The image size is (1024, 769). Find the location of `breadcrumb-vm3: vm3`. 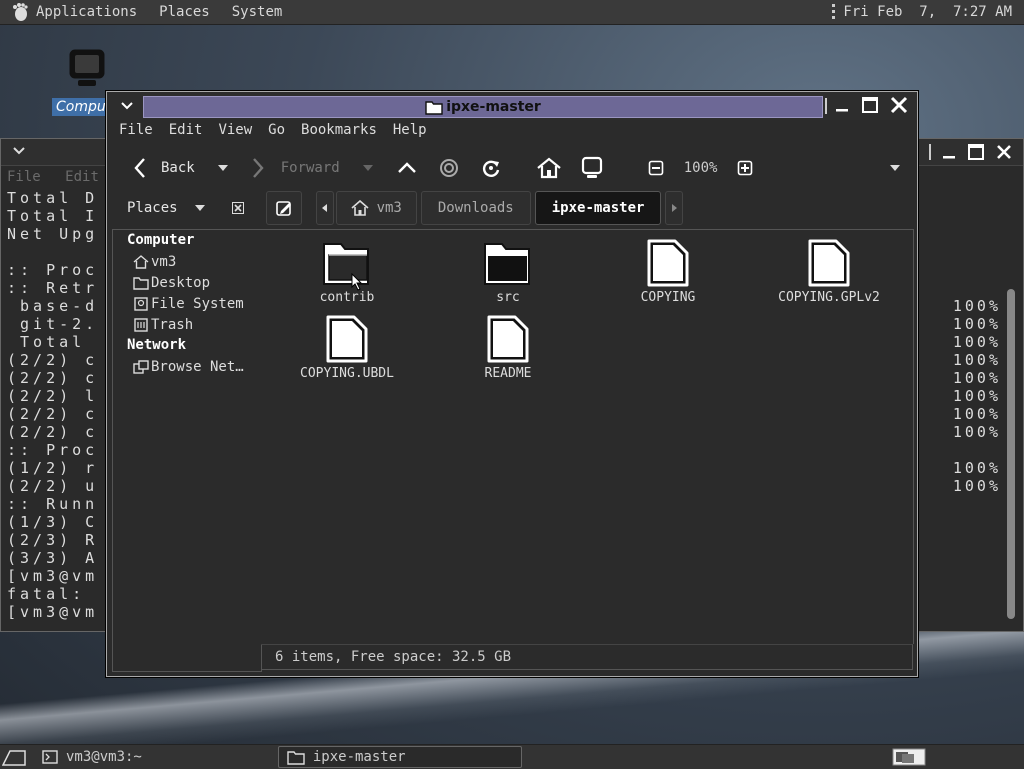

breadcrumb-vm3: vm3 is located at coordinates (376, 208).